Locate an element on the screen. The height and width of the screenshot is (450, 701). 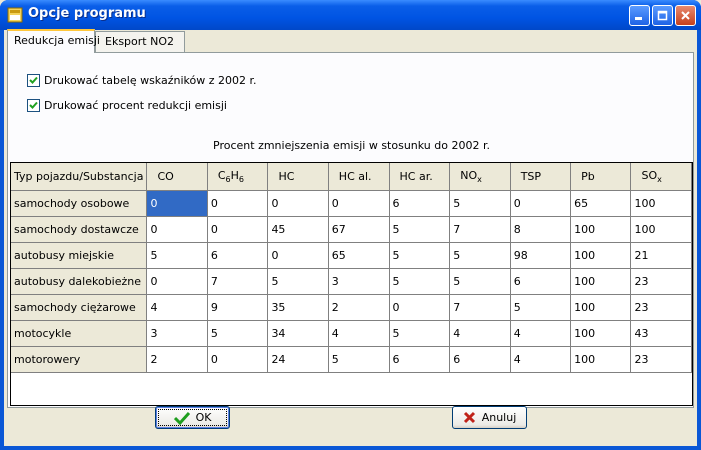
column-header: C6H6 is located at coordinates (238, 177).